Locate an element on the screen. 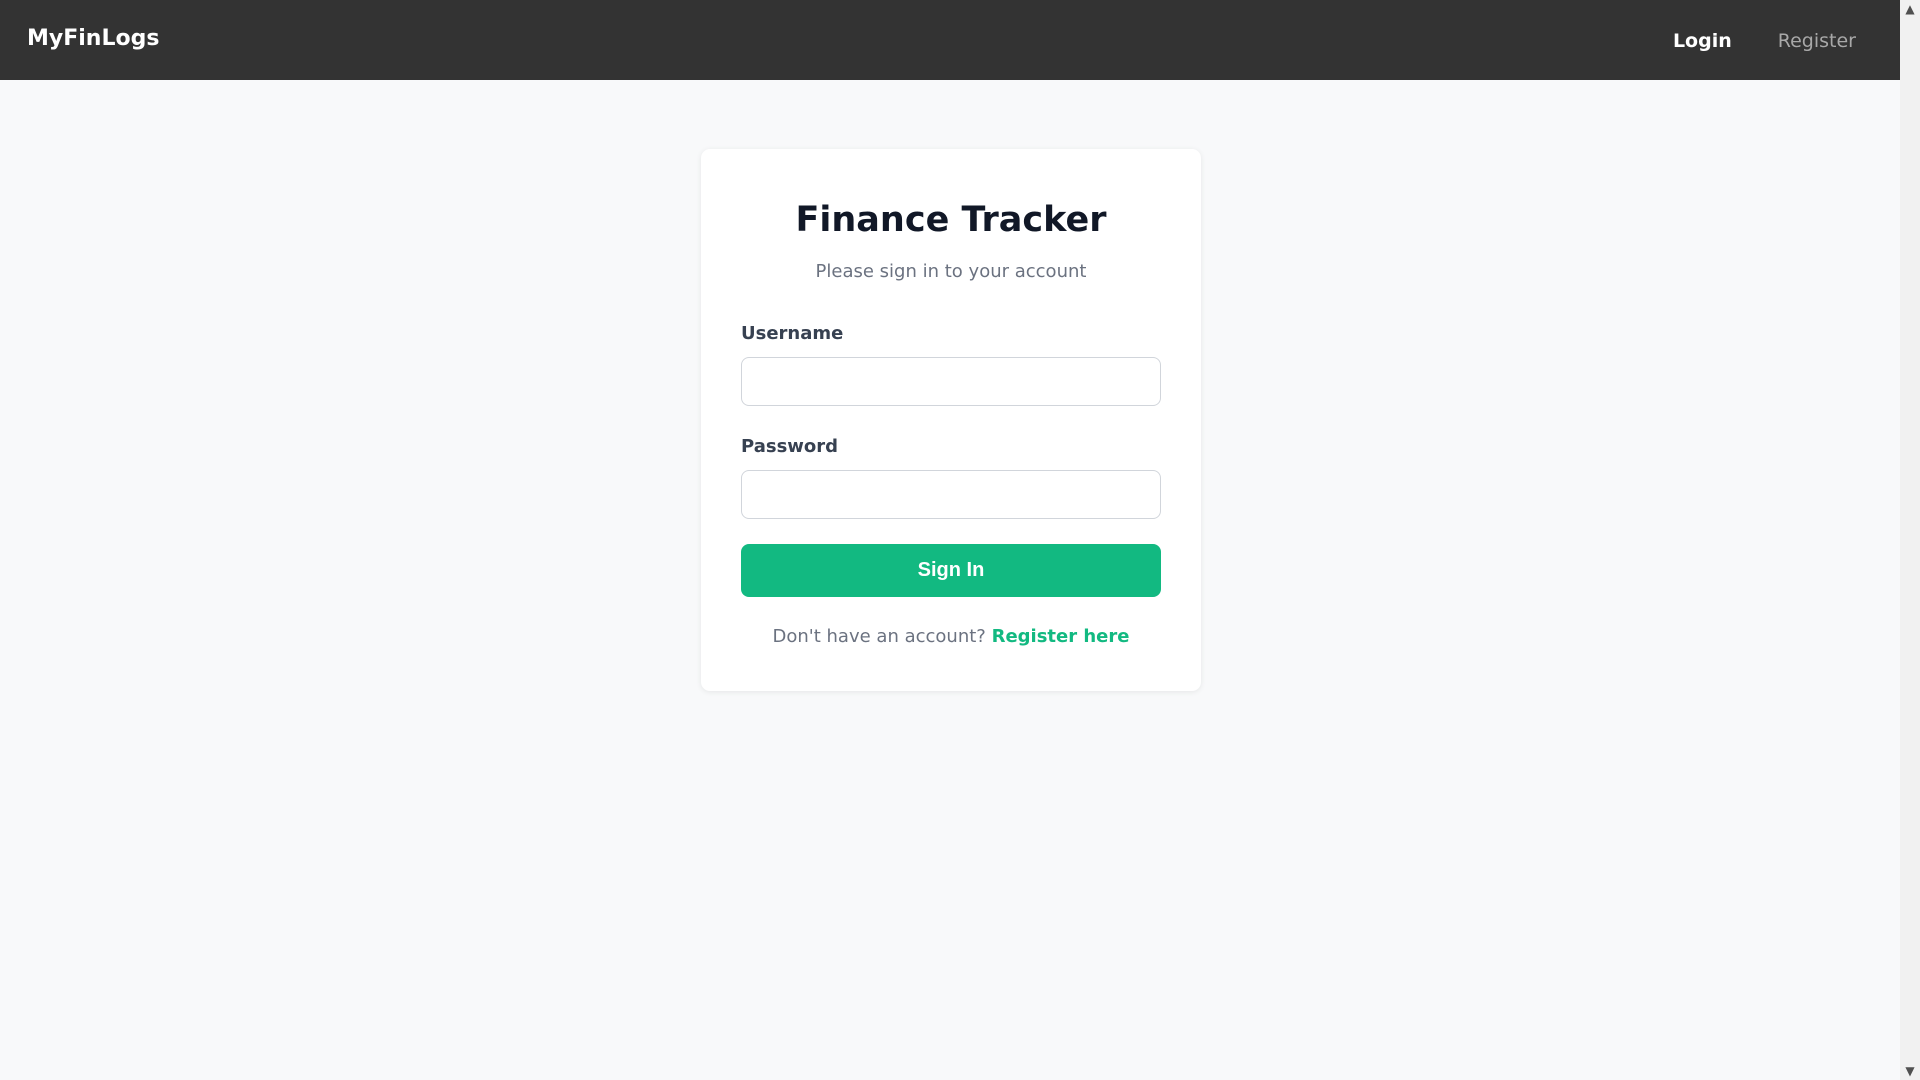  vertical-scrollbar: ▲ ▼ is located at coordinates (1910, 540).